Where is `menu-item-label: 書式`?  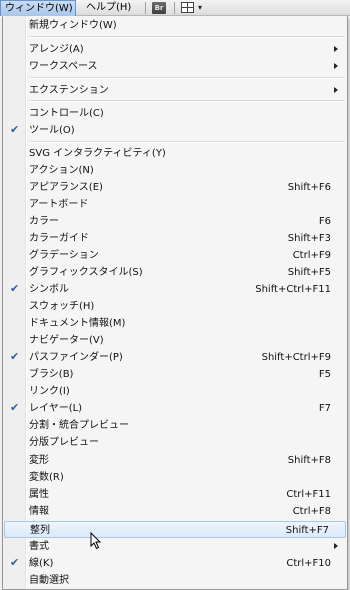
menu-item-label: 書式 is located at coordinates (39, 546).